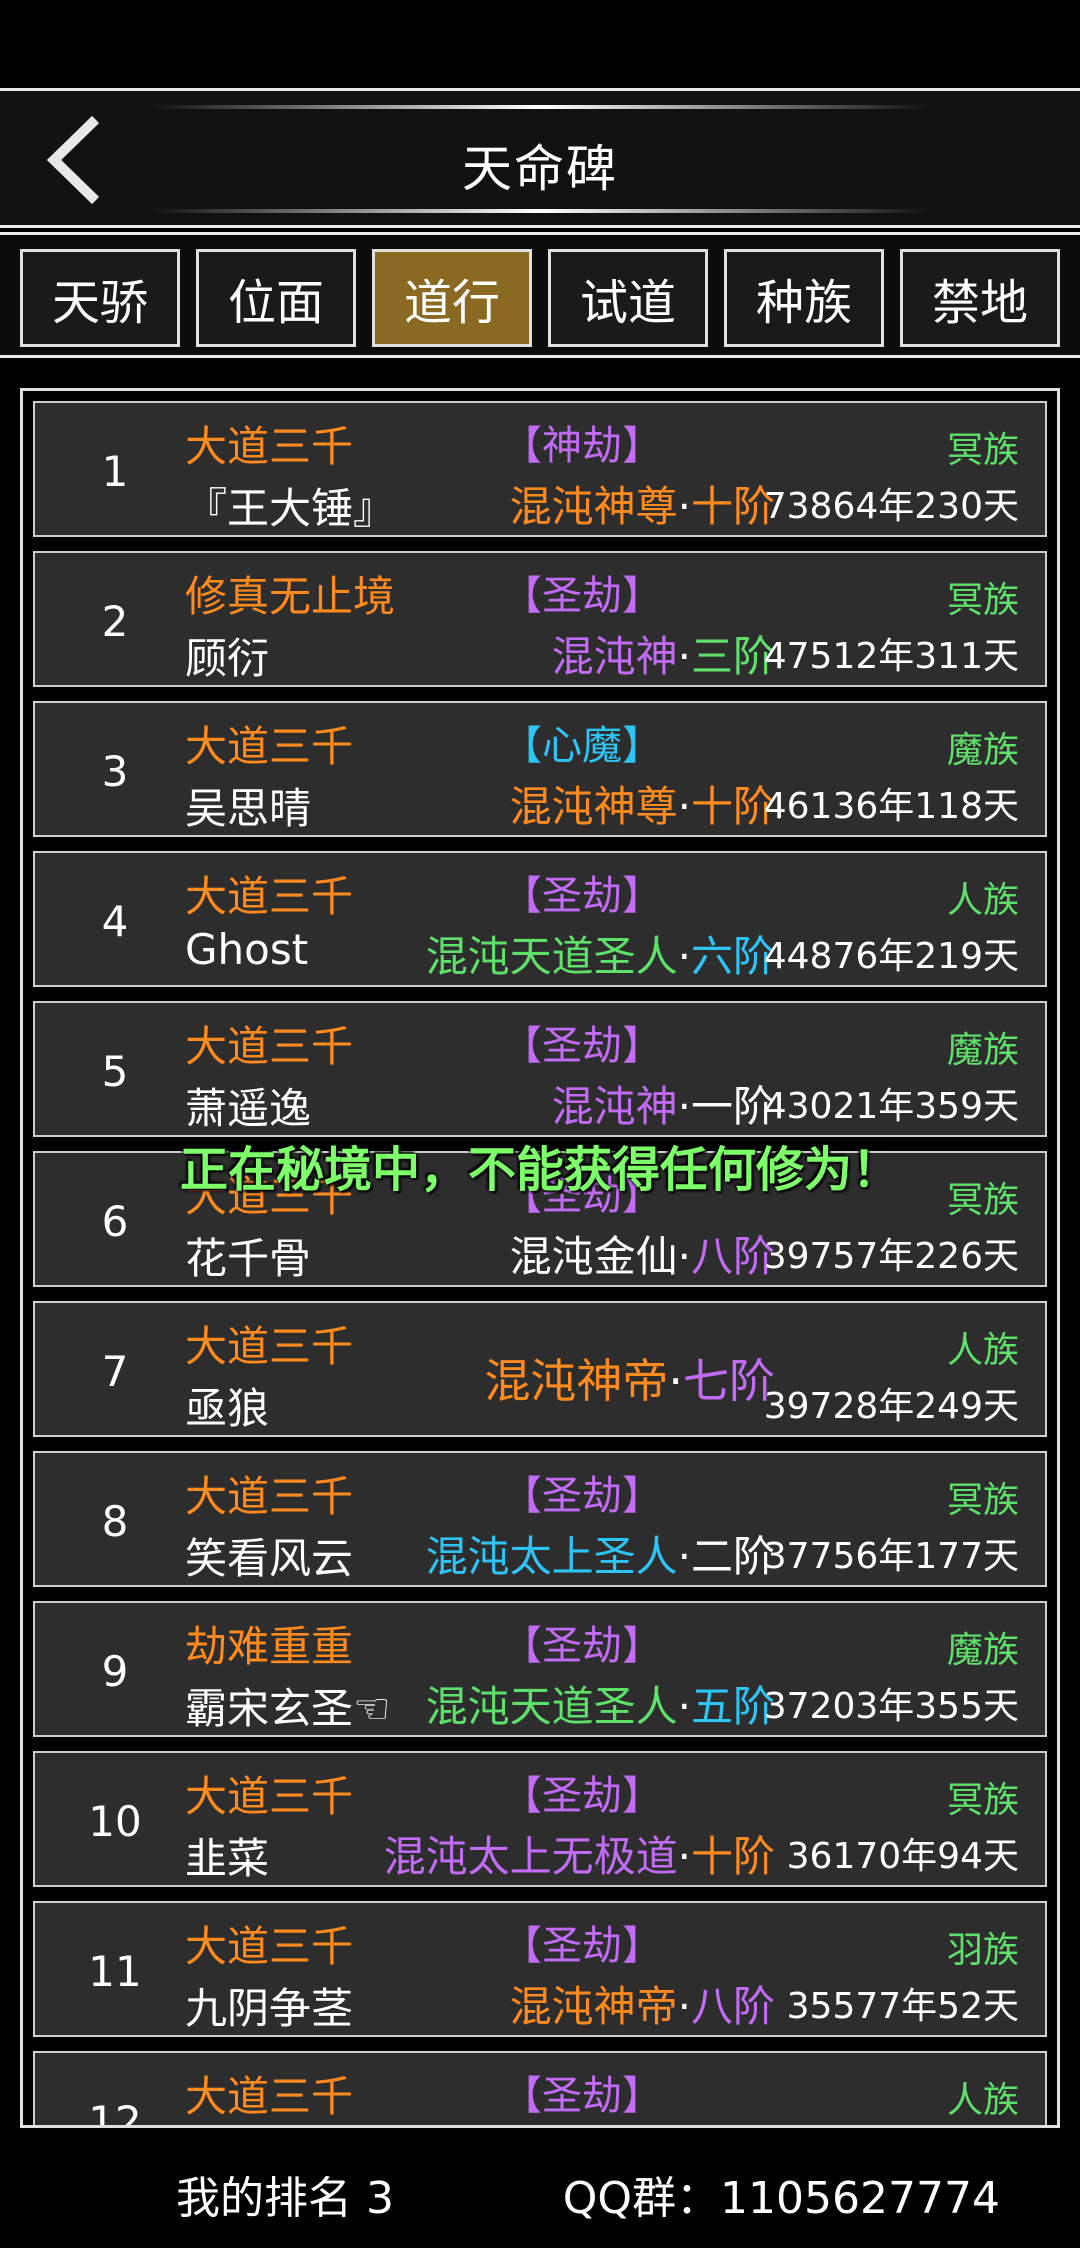 This screenshot has height=2248, width=1080. What do you see at coordinates (269, 2008) in the screenshot?
I see `player-name: 九阴争茎` at bounding box center [269, 2008].